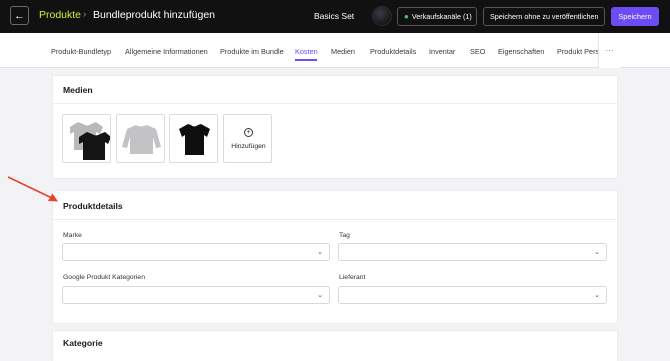 This screenshot has height=361, width=670. Describe the element at coordinates (382, 16) in the screenshot. I see `avatar` at that location.